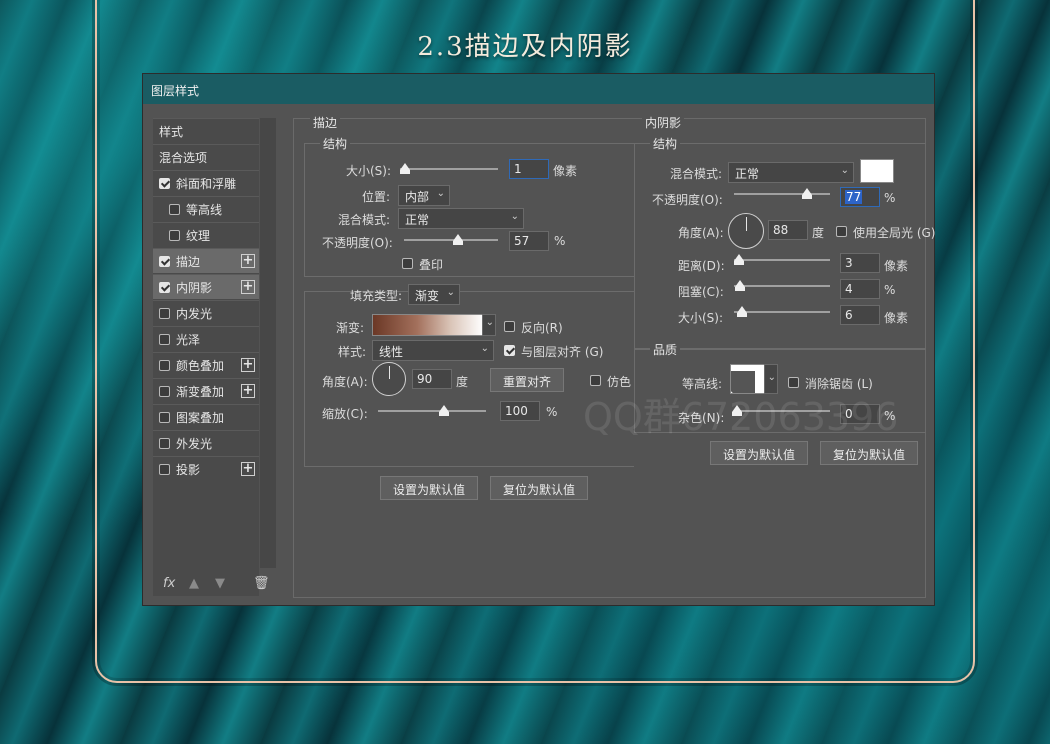 This screenshot has height=744, width=1050. I want to click on trash-icon: 🗑, so click(261, 583).